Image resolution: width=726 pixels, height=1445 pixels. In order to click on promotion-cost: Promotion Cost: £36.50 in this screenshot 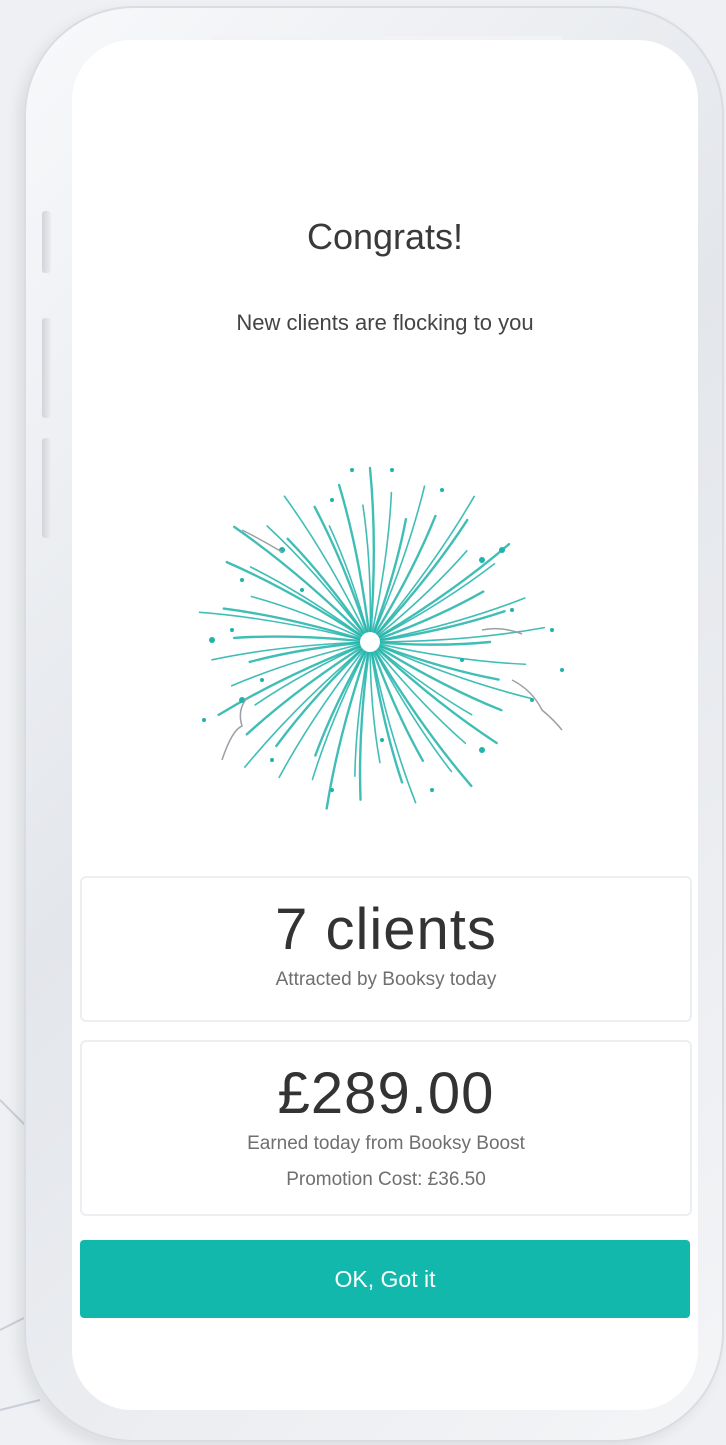, I will do `click(386, 1179)`.